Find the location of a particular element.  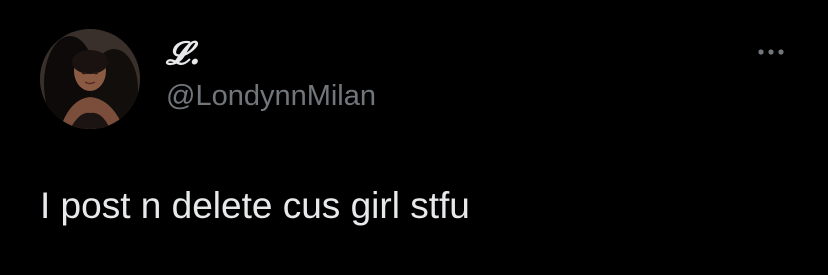

author-avatar is located at coordinates (90, 79).